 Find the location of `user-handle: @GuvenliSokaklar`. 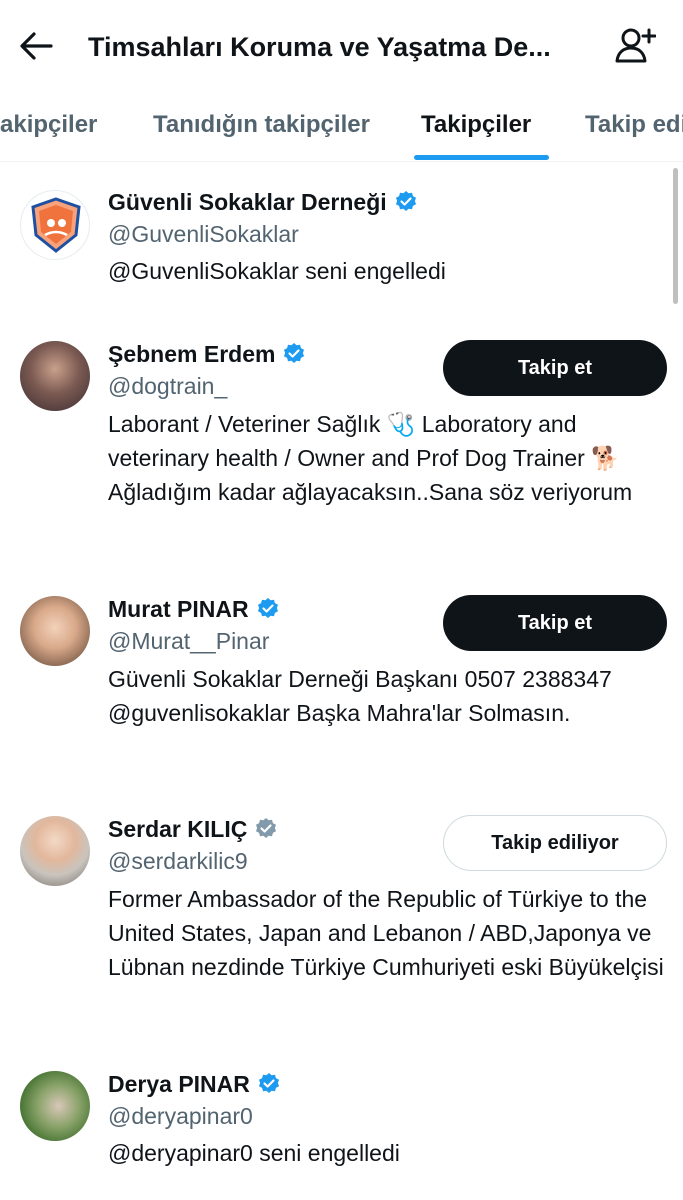

user-handle: @GuvenliSokaklar is located at coordinates (203, 234).